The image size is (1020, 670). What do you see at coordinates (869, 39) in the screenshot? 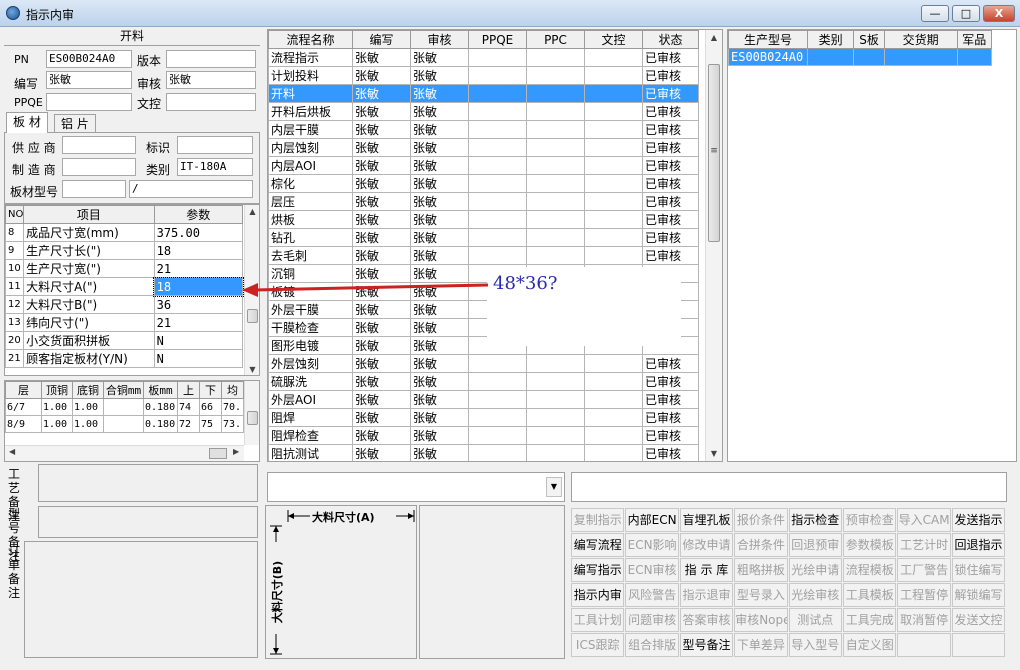
I see `model-grid-header: S板` at bounding box center [869, 39].